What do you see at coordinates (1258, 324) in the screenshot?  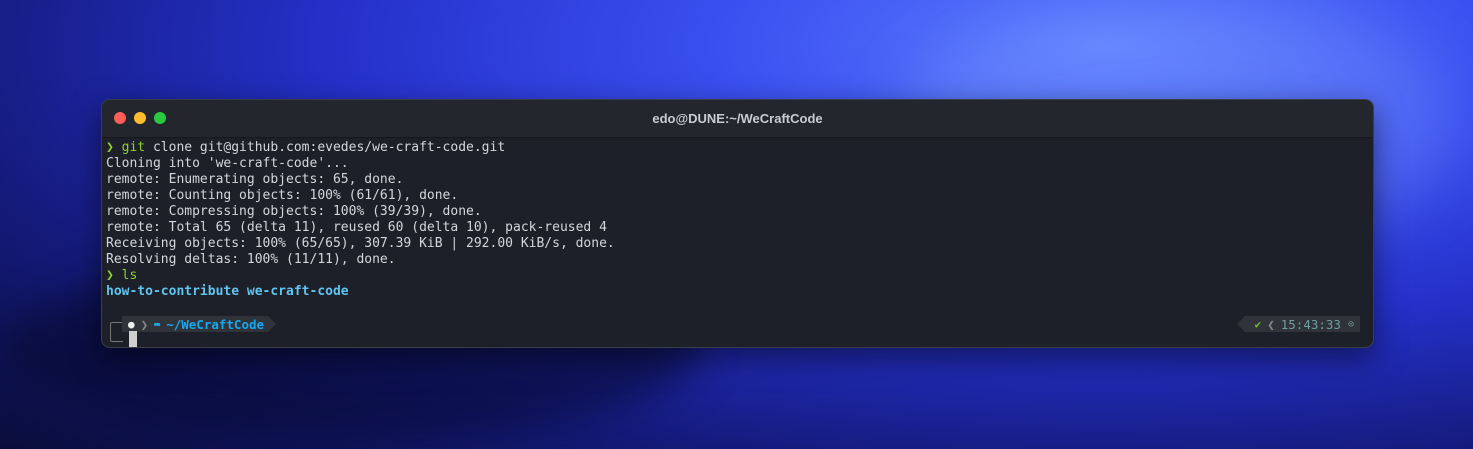 I see `check-icon: ✔` at bounding box center [1258, 324].